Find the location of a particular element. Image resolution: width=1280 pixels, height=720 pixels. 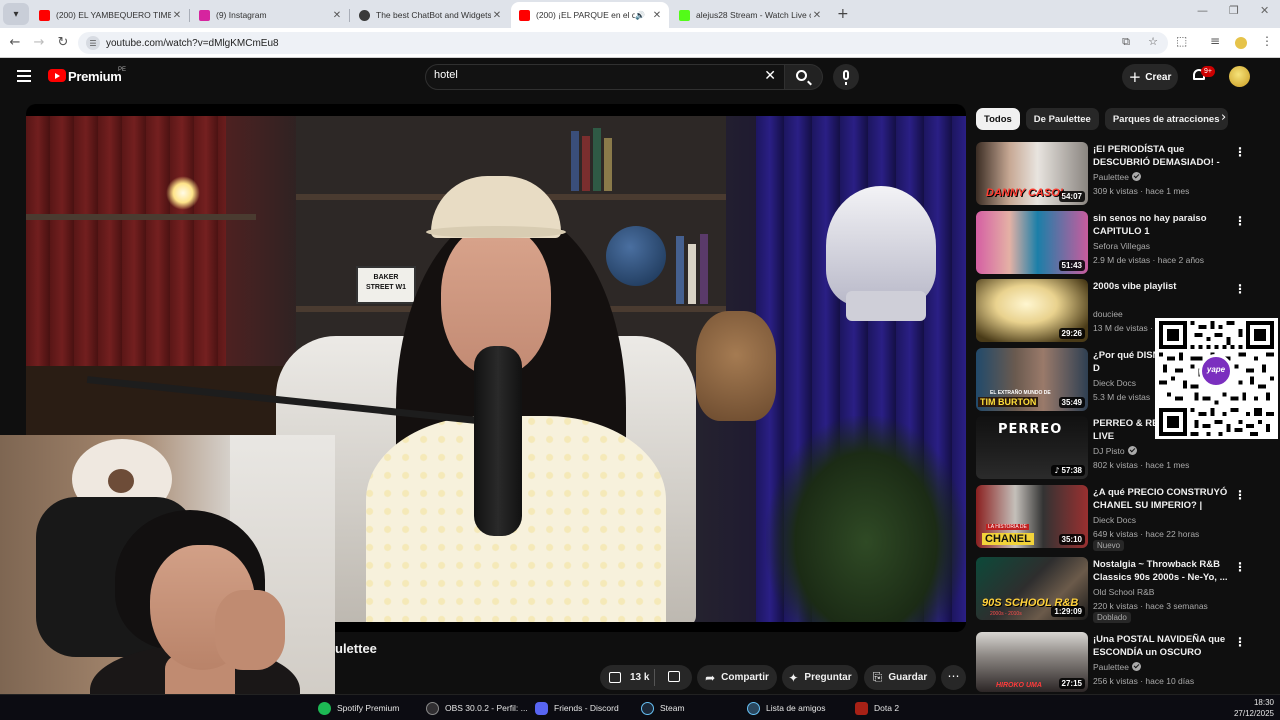

microphone-icon is located at coordinates (846, 77).